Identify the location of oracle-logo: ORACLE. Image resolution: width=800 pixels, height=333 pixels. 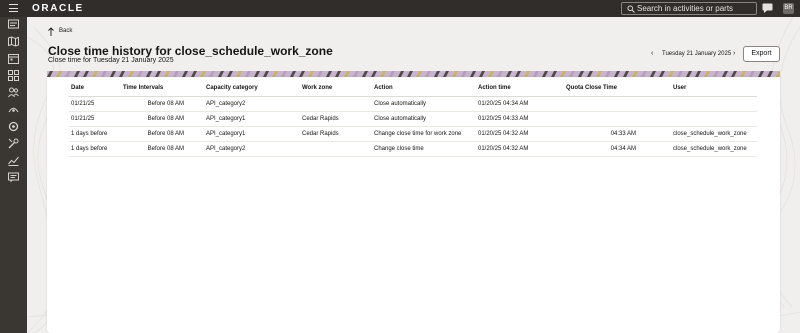
(58, 8).